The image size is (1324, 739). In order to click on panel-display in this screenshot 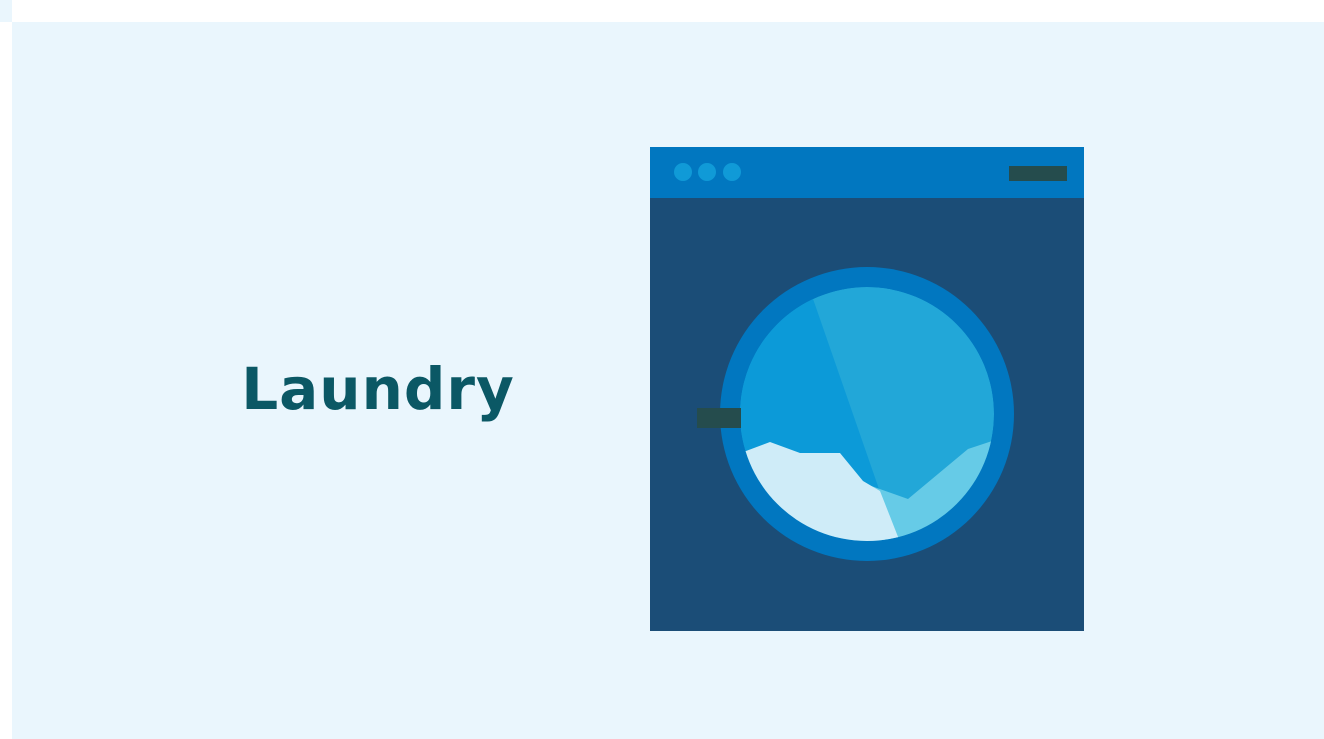, I will do `click(1038, 173)`.